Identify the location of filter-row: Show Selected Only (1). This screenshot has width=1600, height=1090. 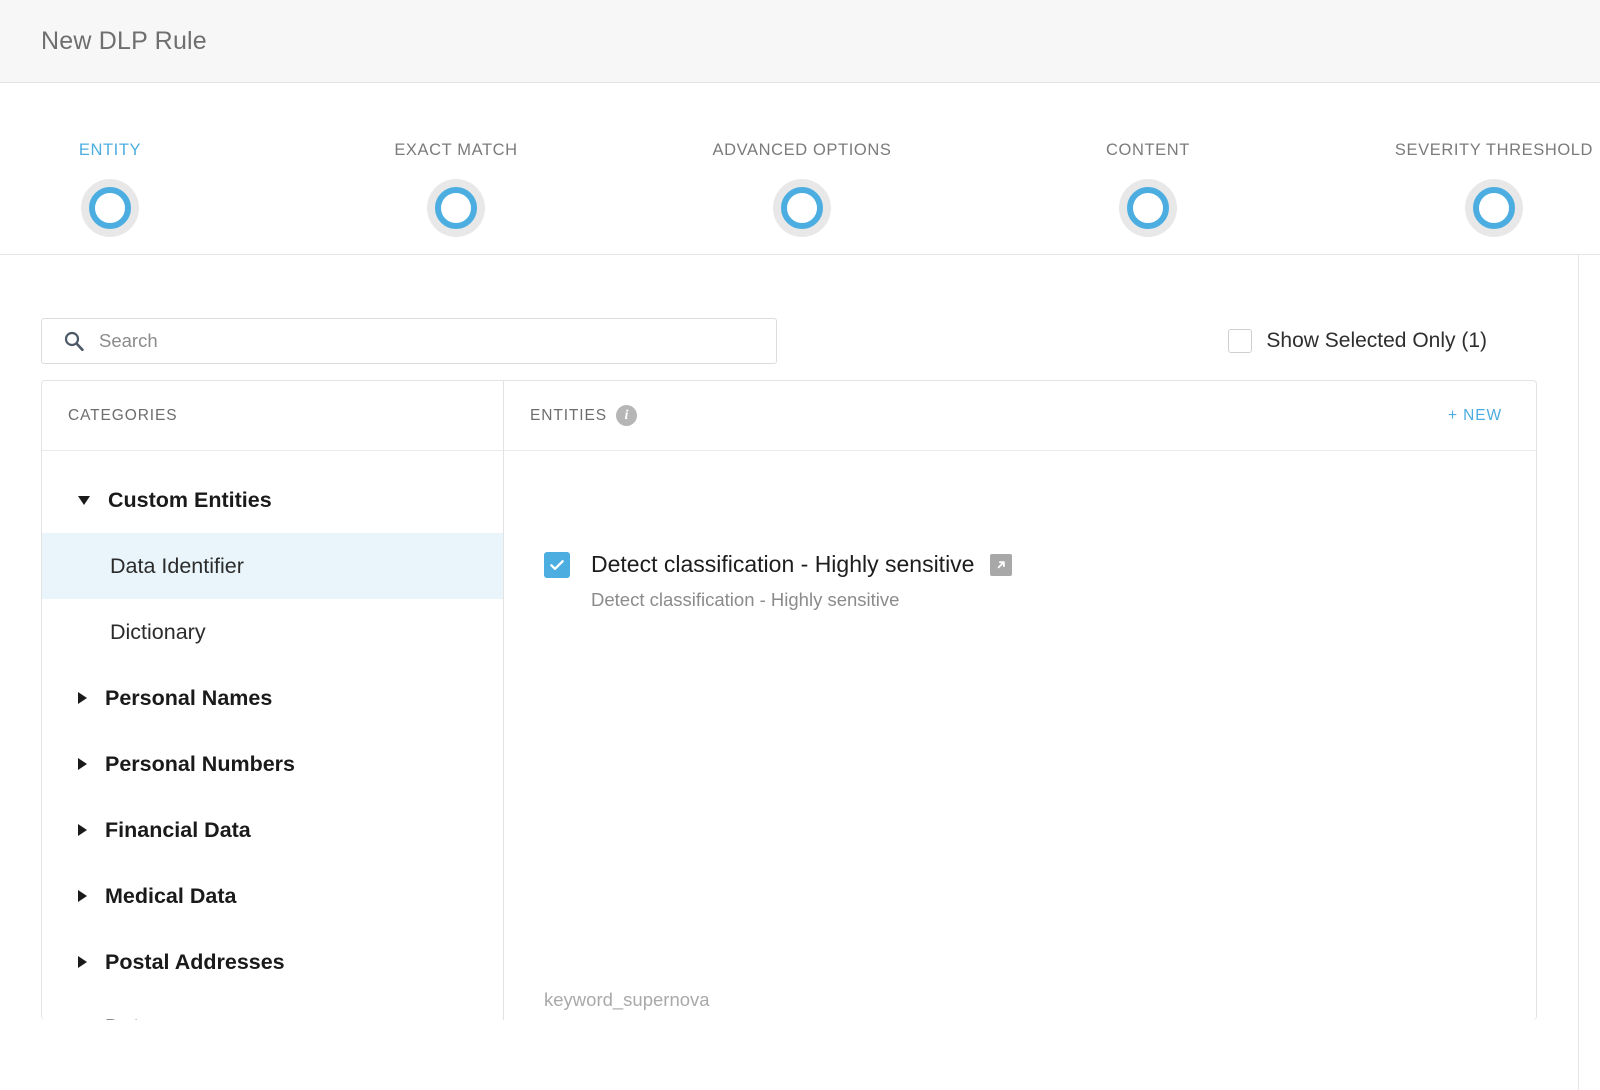
(789, 317).